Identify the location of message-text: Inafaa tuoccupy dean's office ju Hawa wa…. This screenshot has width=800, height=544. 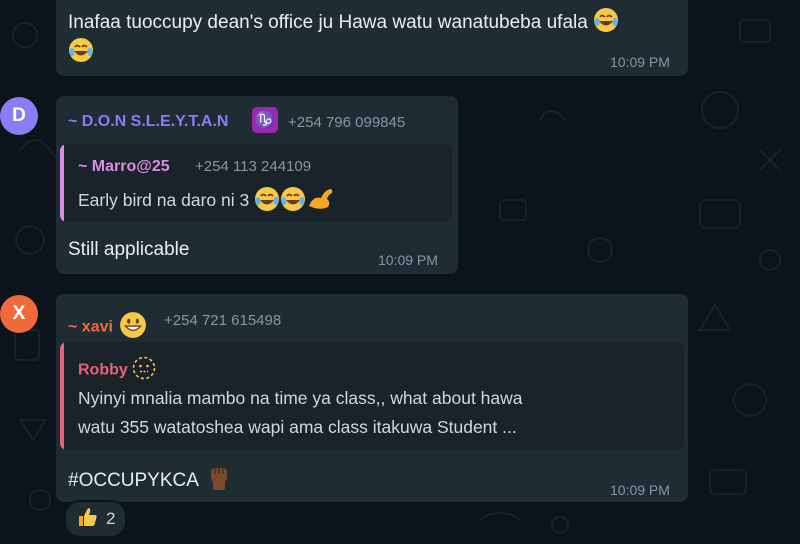
(343, 23).